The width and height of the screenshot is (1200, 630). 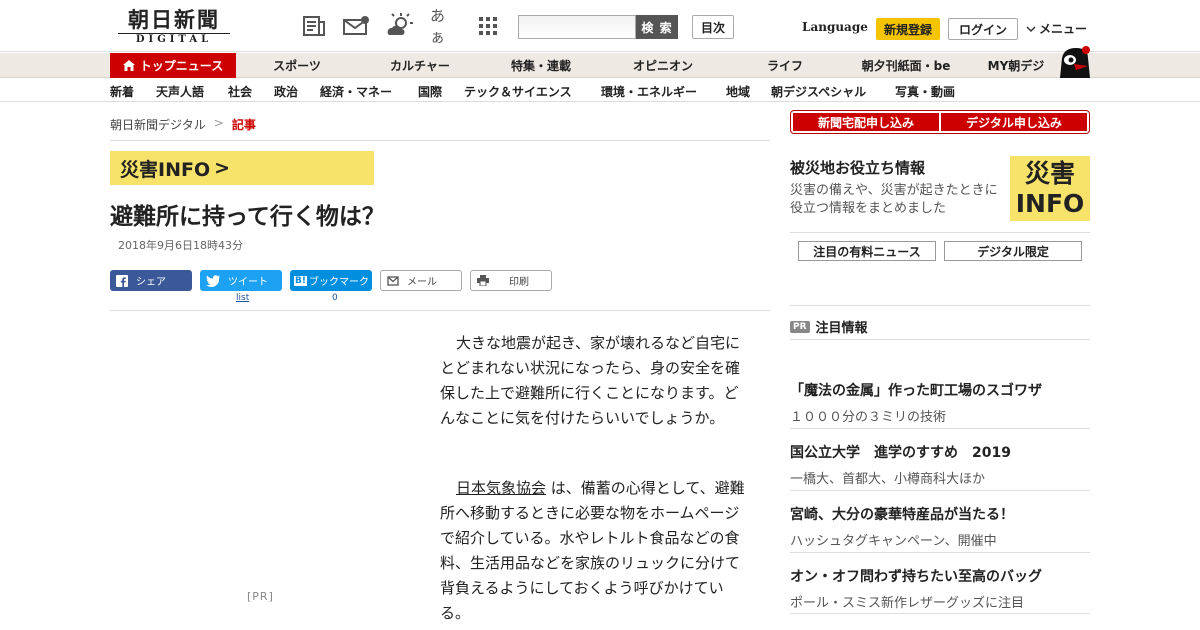 What do you see at coordinates (300, 280) in the screenshot?
I see `hatena-icon: B!` at bounding box center [300, 280].